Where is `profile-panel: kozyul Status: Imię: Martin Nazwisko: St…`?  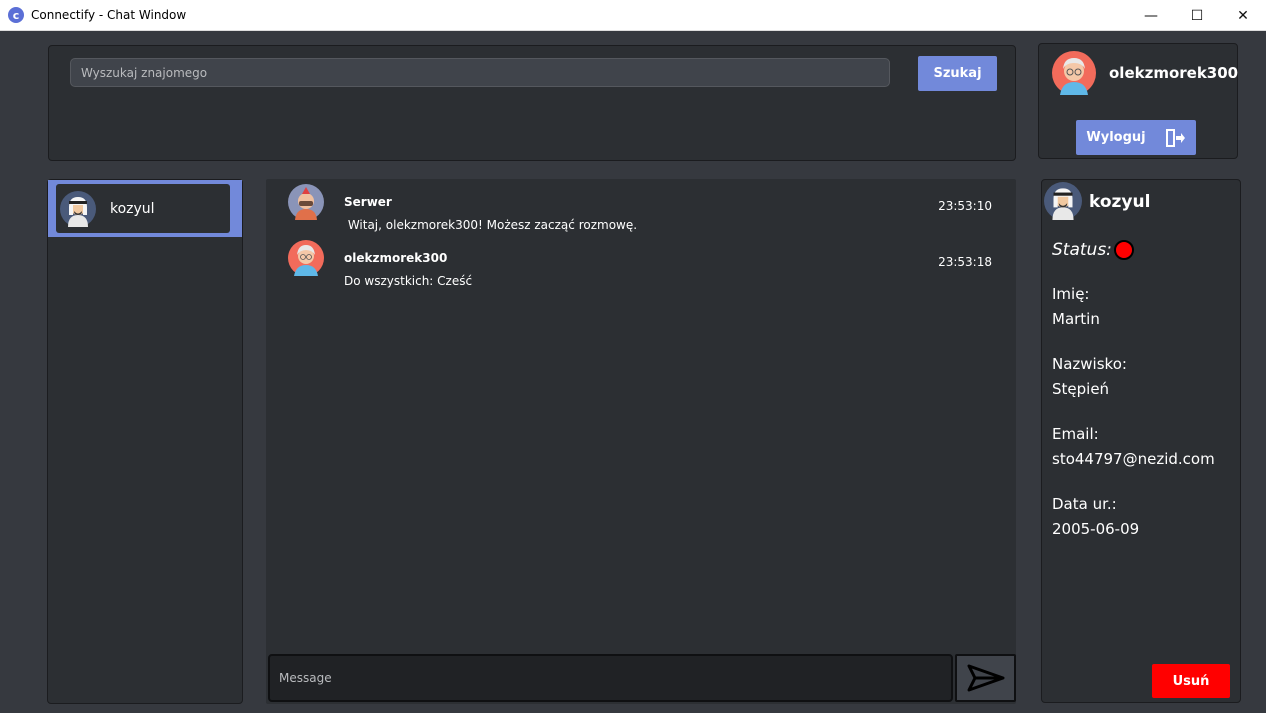
profile-panel: kozyul Status: Imię: Martin Nazwisko: St… is located at coordinates (1141, 441).